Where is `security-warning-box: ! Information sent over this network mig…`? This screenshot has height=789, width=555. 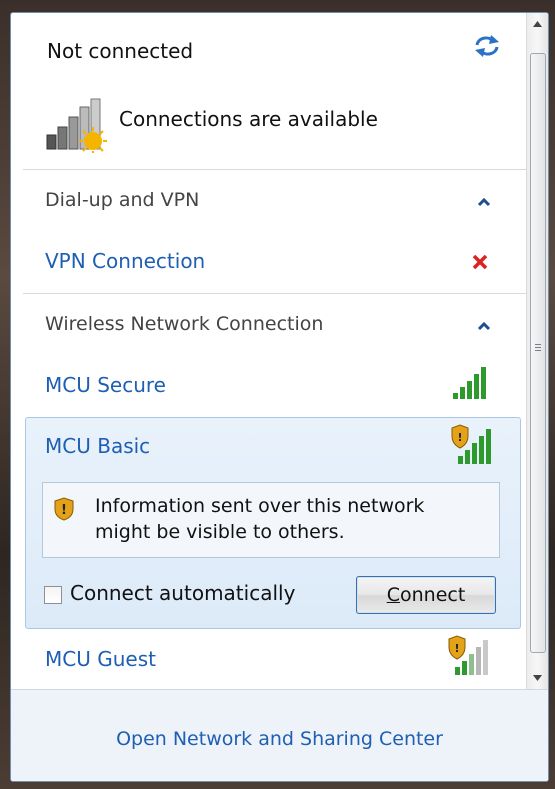
security-warning-box: ! Information sent over this network mig… is located at coordinates (271, 520).